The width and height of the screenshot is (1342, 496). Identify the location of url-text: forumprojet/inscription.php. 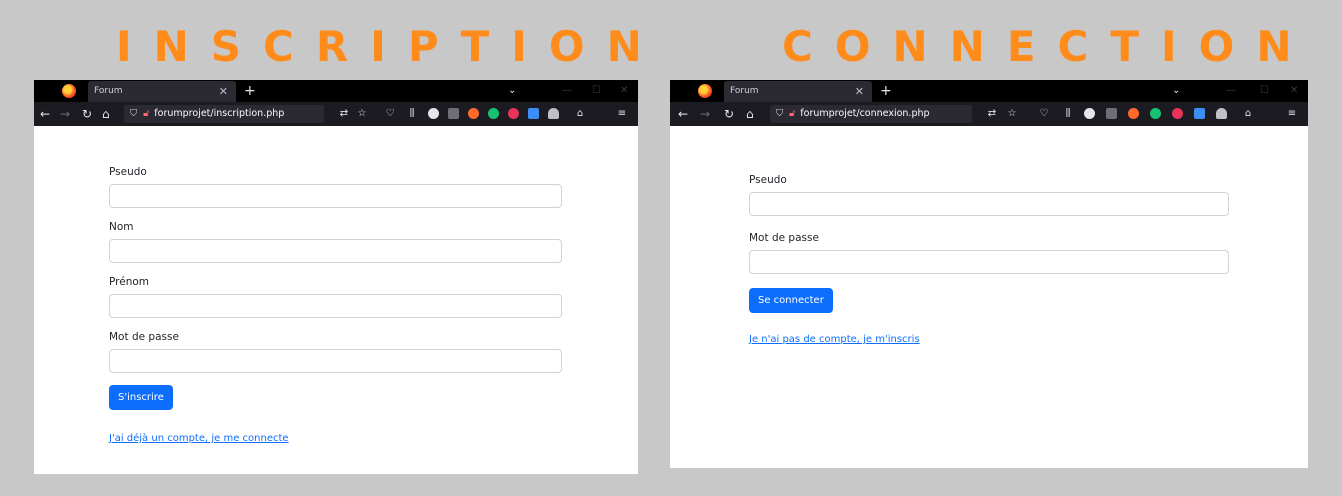
(219, 113).